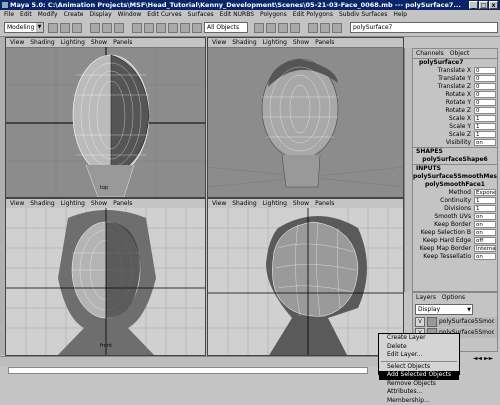  Describe the element at coordinates (363, 15) in the screenshot. I see `menu-subdiv-surfaces: Subdiv Surfaces` at that location.